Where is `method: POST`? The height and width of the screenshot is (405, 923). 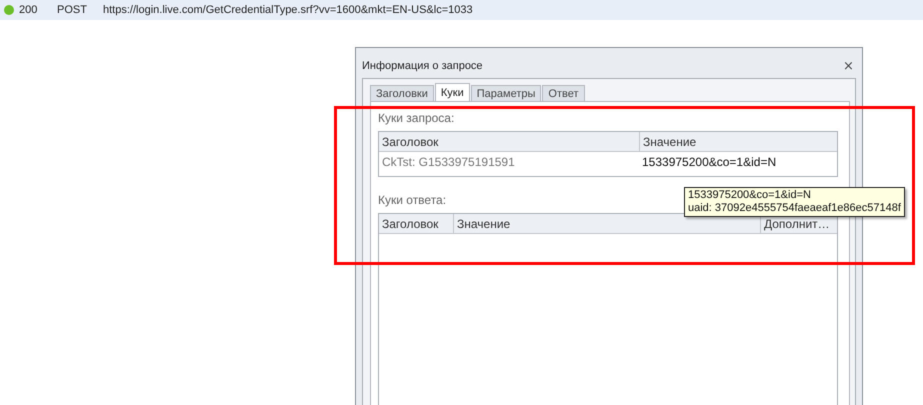
method: POST is located at coordinates (72, 10).